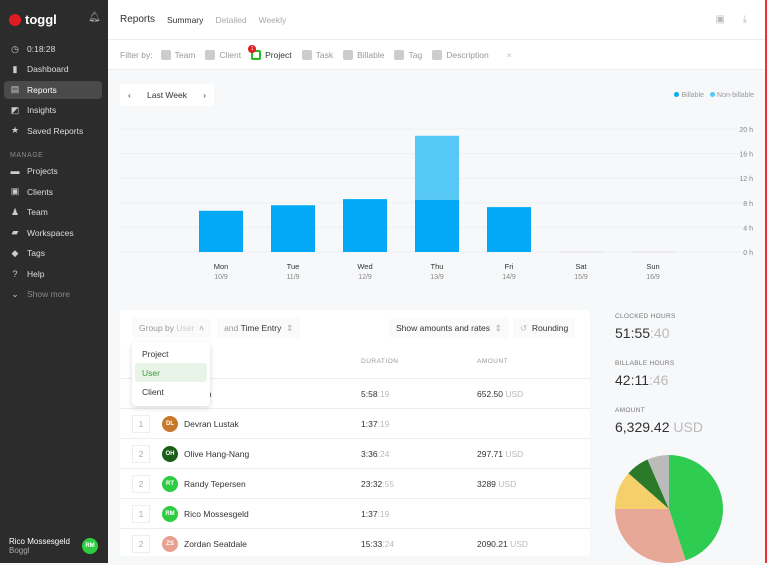 Image resolution: width=768 pixels, height=565 pixels. What do you see at coordinates (509, 55) in the screenshot?
I see `clear-filters-icon: ×` at bounding box center [509, 55].